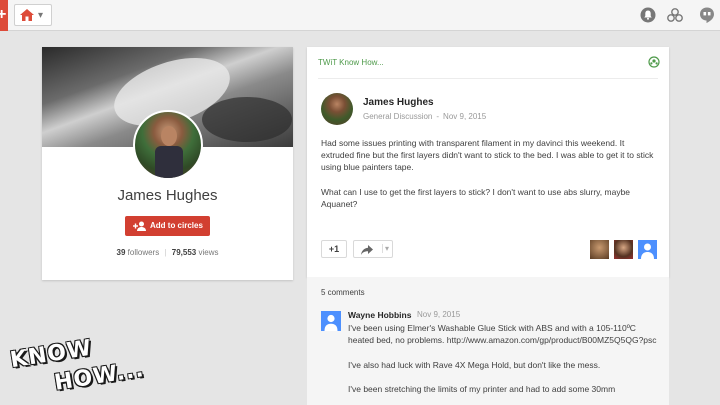 The width and height of the screenshot is (720, 405). Describe the element at coordinates (168, 145) in the screenshot. I see `profile-avatar` at that location.